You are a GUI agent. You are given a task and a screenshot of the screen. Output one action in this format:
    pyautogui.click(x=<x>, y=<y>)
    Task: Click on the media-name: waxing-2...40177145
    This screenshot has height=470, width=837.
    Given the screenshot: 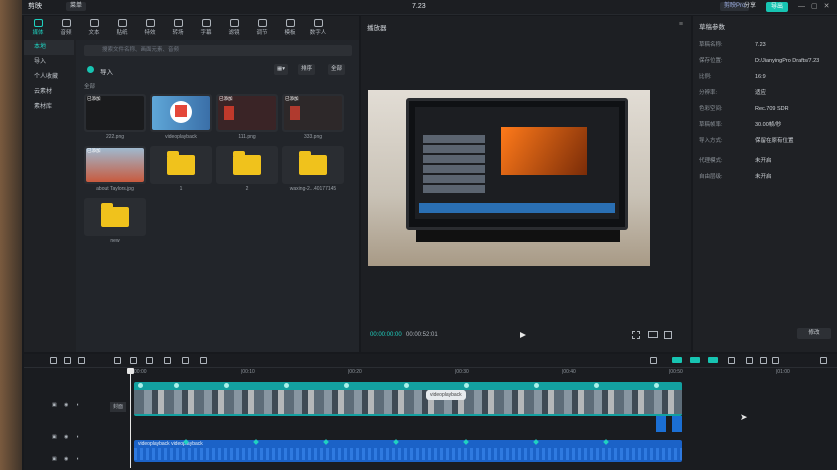 What is the action you would take?
    pyautogui.click(x=313, y=189)
    